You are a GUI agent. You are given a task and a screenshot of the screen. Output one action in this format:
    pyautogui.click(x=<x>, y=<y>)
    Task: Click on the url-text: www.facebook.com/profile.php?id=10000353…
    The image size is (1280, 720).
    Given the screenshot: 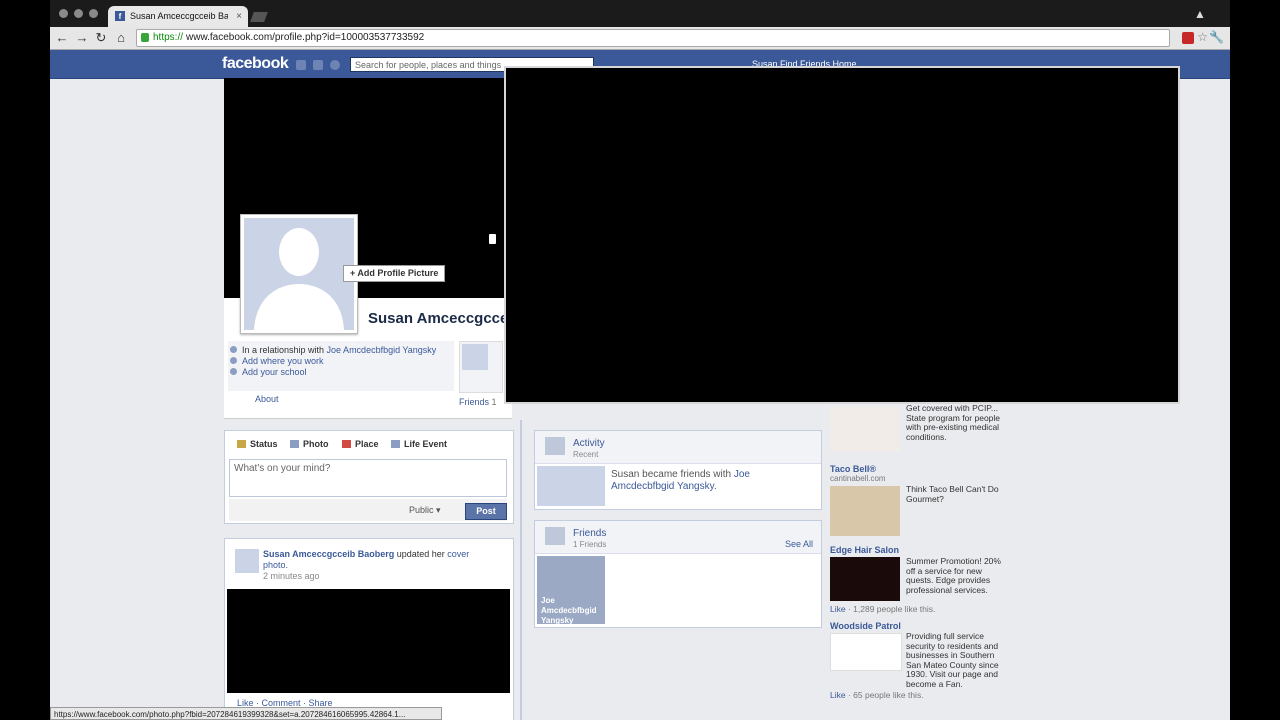 What is the action you would take?
    pyautogui.click(x=305, y=37)
    